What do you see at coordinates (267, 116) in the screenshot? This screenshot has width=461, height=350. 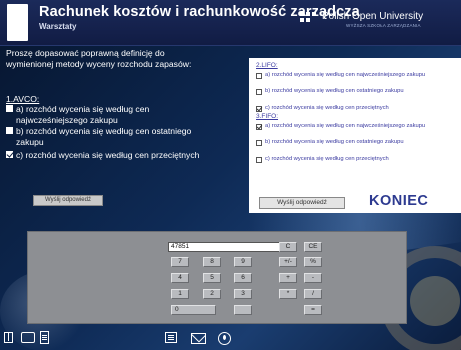 I see `section-title-fifo: 3.FIFO:` at bounding box center [267, 116].